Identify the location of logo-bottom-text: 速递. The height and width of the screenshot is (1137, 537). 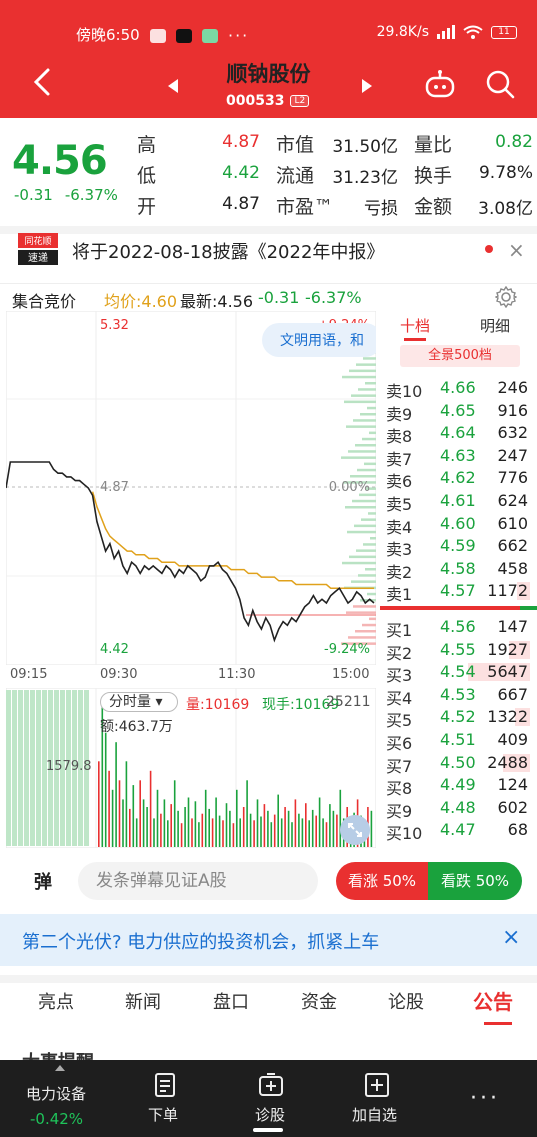
(38, 257).